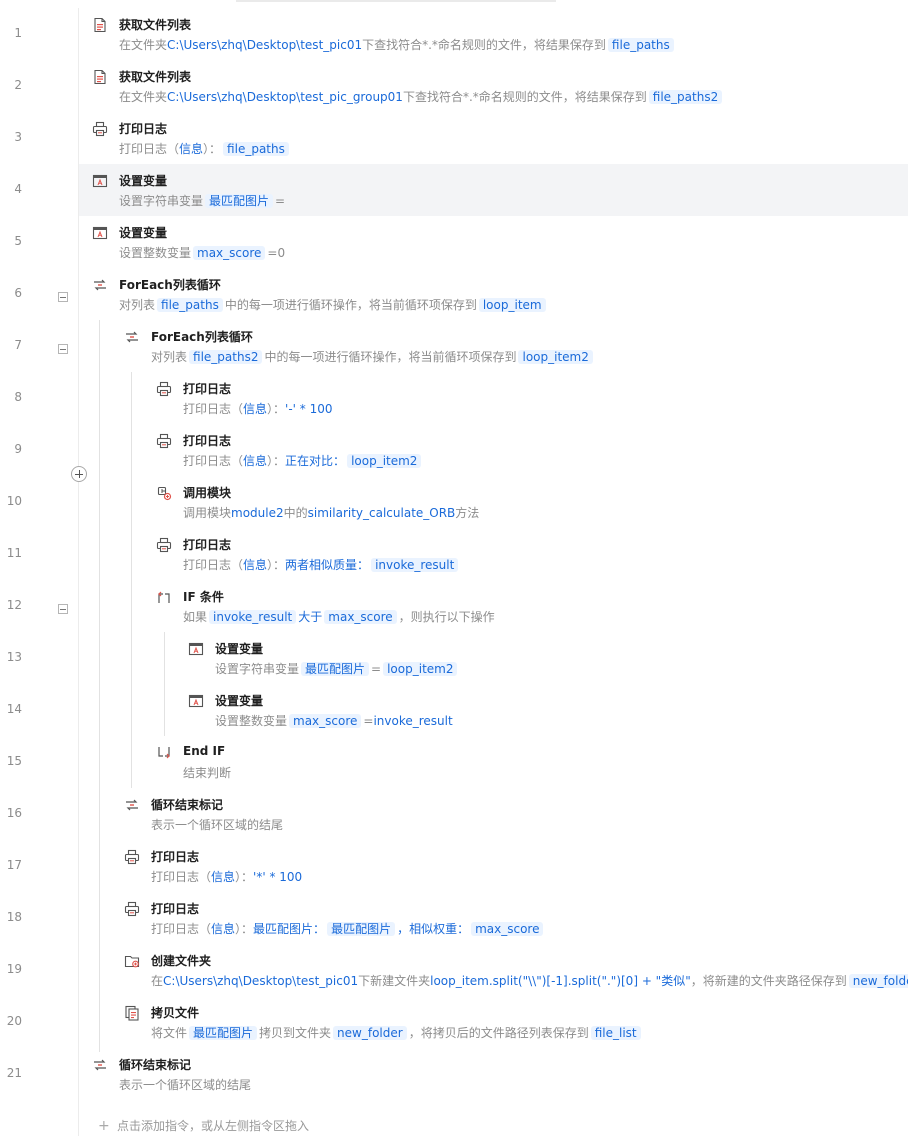 The width and height of the screenshot is (908, 1136). I want to click on description-text: 下查找符合*.*命名规则的文件，将结果保存到, so click(524, 97).